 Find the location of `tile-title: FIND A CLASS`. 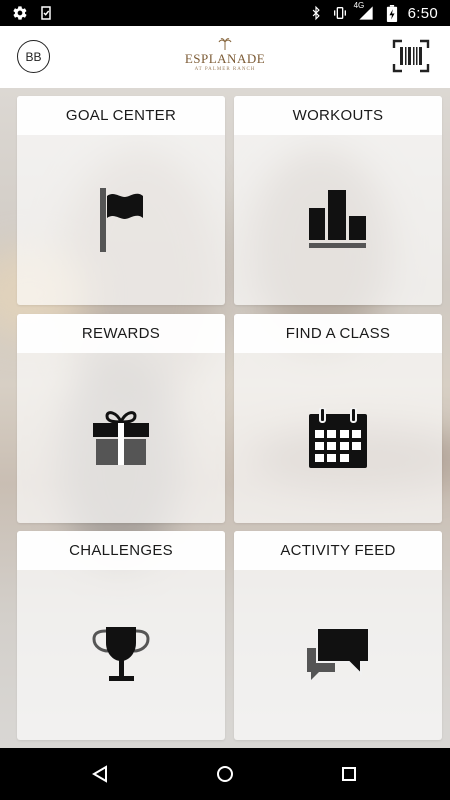

tile-title: FIND A CLASS is located at coordinates (338, 333).